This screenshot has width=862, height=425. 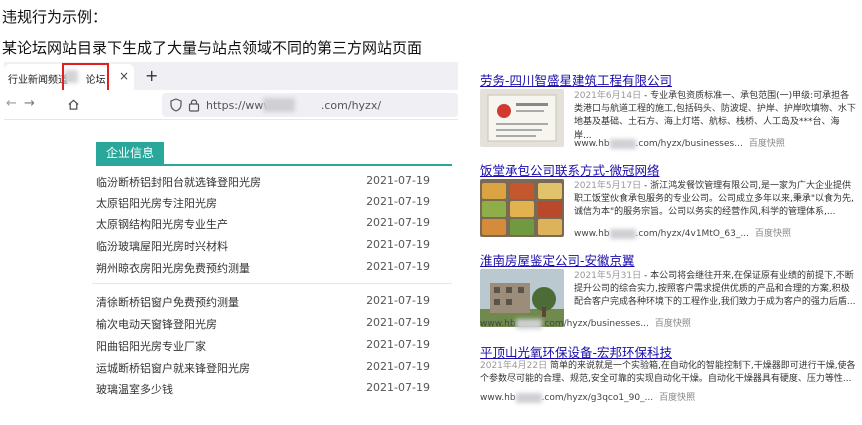 What do you see at coordinates (587, 396) in the screenshot?
I see `result-url: www.hb .com/hyzx/g3qco1_90_... 百度快照` at bounding box center [587, 396].